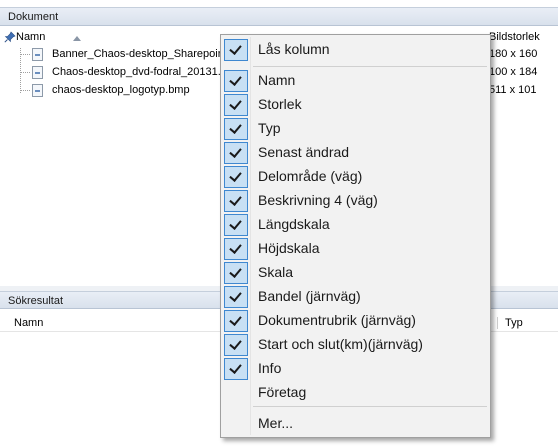  I want to click on menu-item-lock-column: Lås kolumn, so click(356, 50).